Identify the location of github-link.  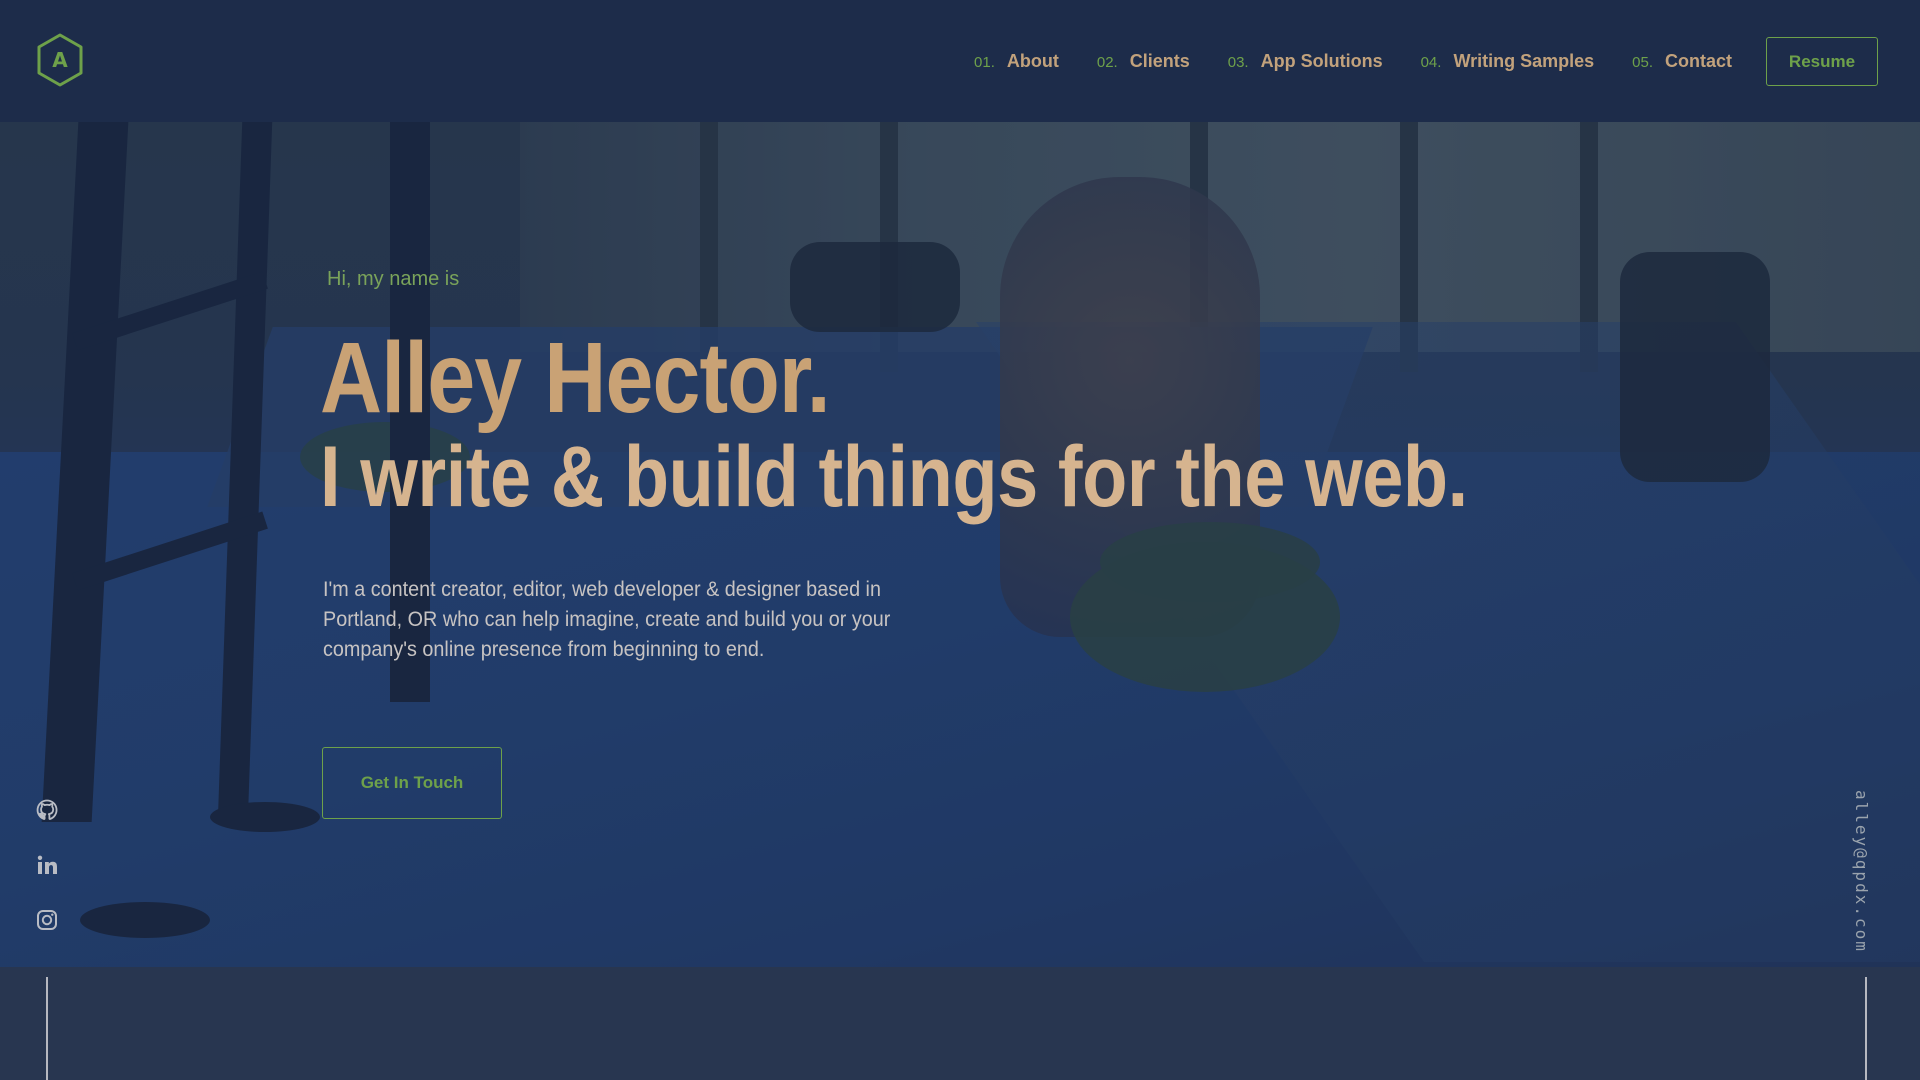
(47, 810).